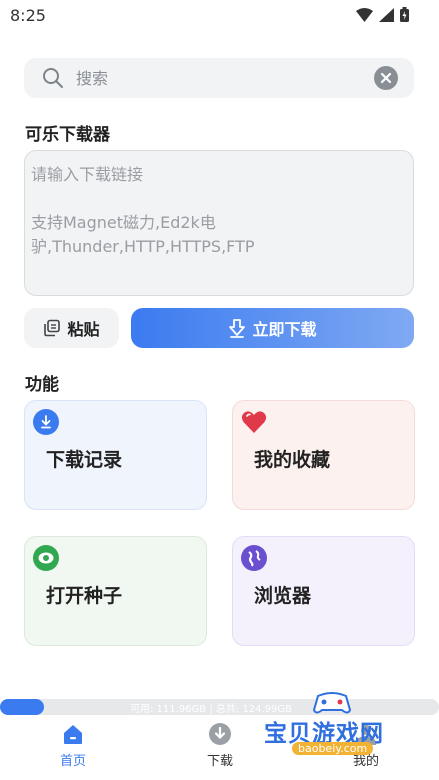 This screenshot has width=439, height=780. I want to click on gamepad-icon, so click(332, 703).